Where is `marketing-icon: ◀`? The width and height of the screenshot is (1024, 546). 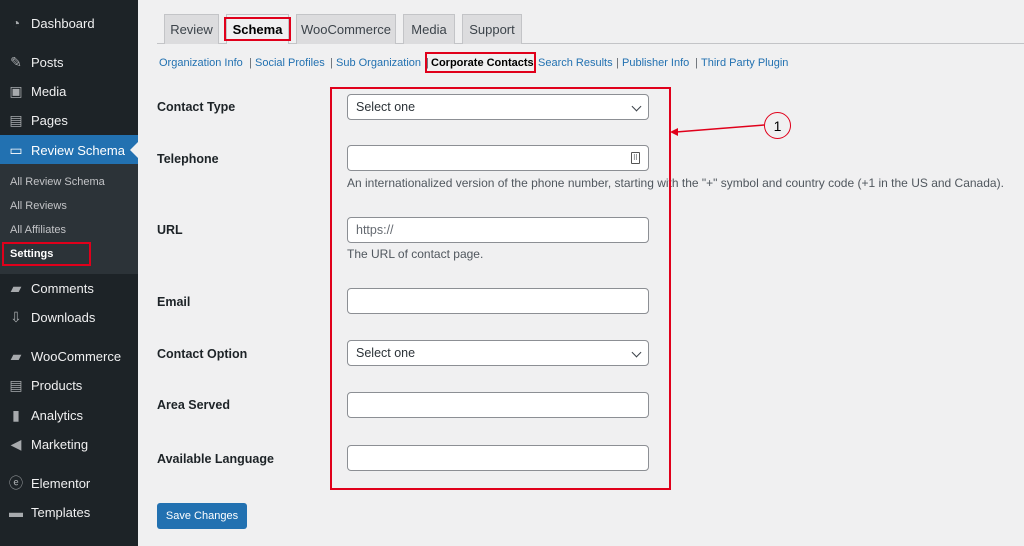
marketing-icon: ◀ is located at coordinates (16, 443).